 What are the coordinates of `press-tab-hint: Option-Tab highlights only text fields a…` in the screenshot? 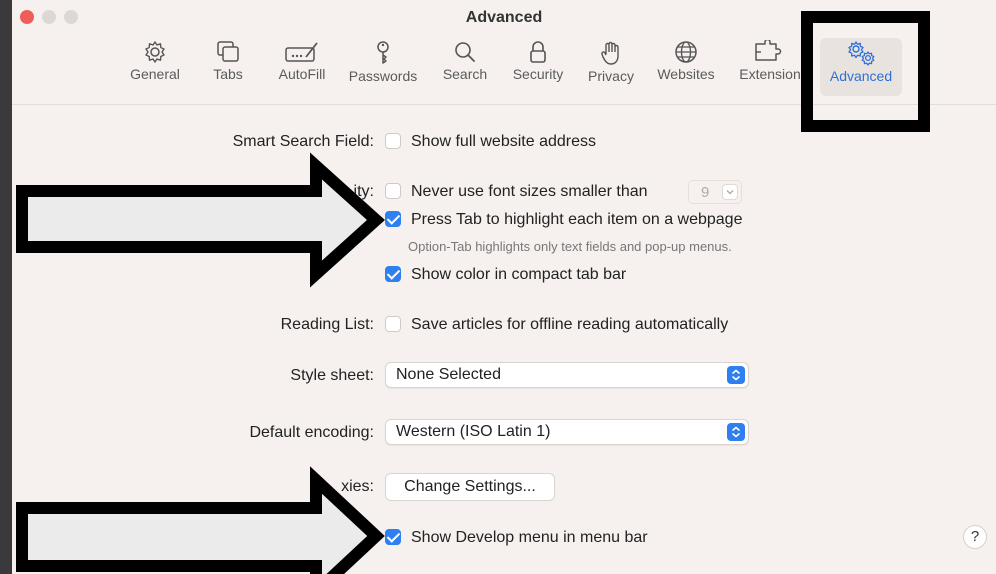 It's located at (570, 246).